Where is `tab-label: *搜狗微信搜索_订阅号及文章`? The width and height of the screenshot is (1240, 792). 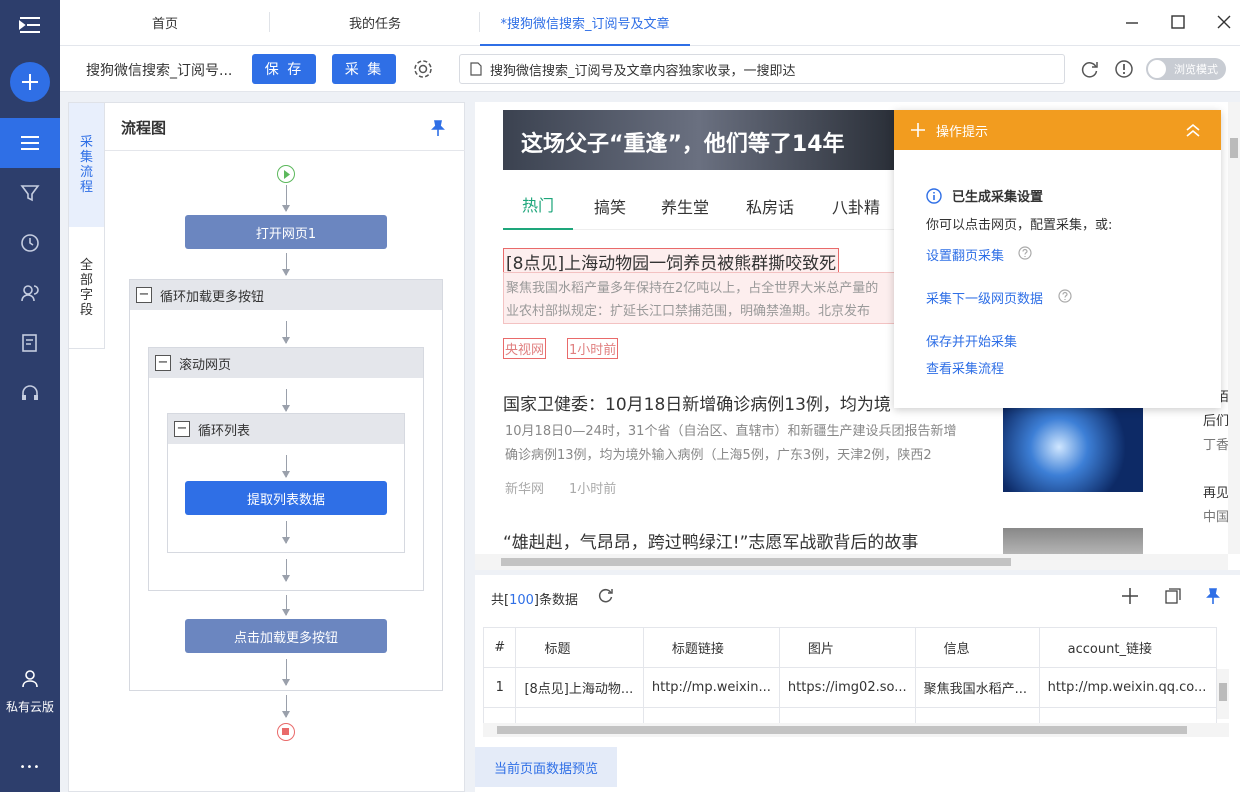
tab-label: *搜狗微信搜索_订阅号及文章 is located at coordinates (585, 24).